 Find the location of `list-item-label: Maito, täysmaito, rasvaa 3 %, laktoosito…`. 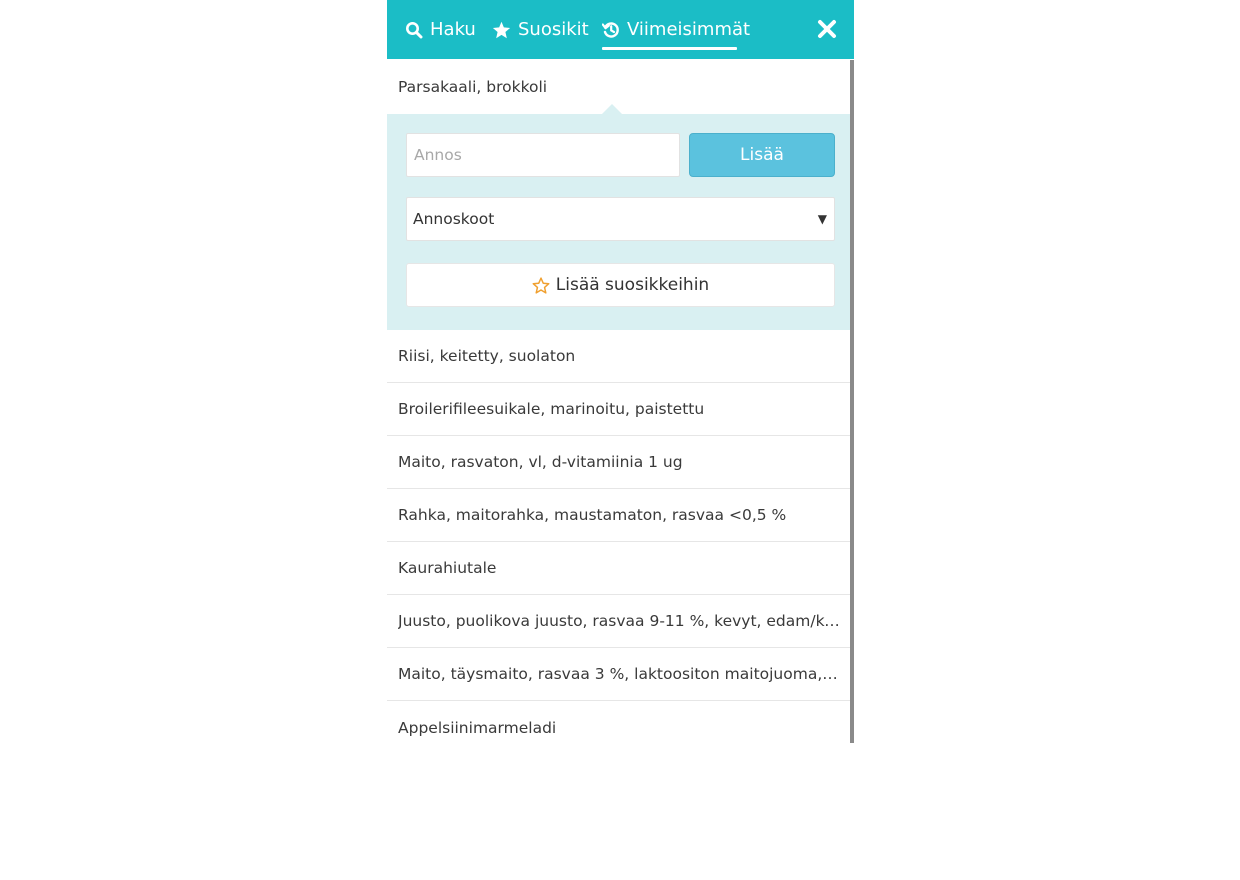

list-item-label: Maito, täysmaito, rasvaa 3 %, laktoosito… is located at coordinates (620, 674).